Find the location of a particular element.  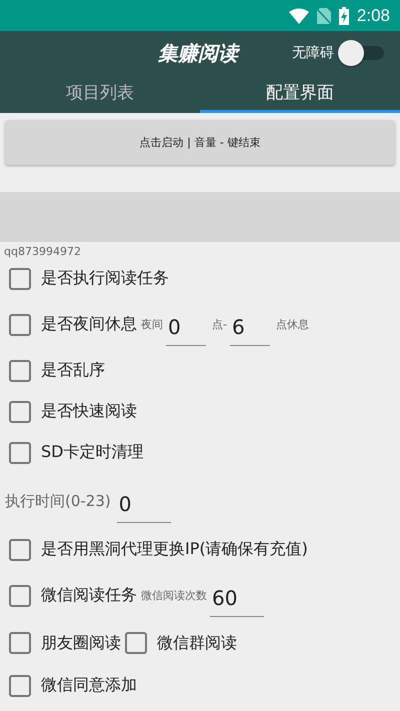

tab: 项目列表 is located at coordinates (100, 94).